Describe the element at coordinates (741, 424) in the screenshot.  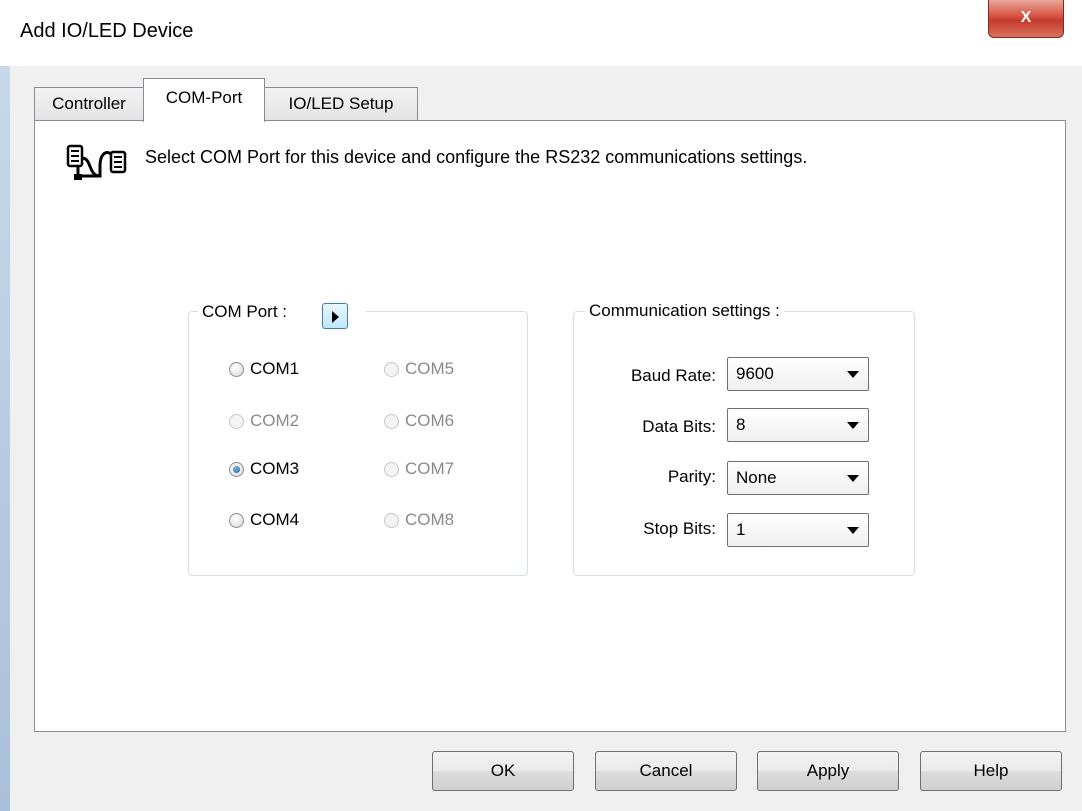
I see `data-bits-value: 8` at that location.